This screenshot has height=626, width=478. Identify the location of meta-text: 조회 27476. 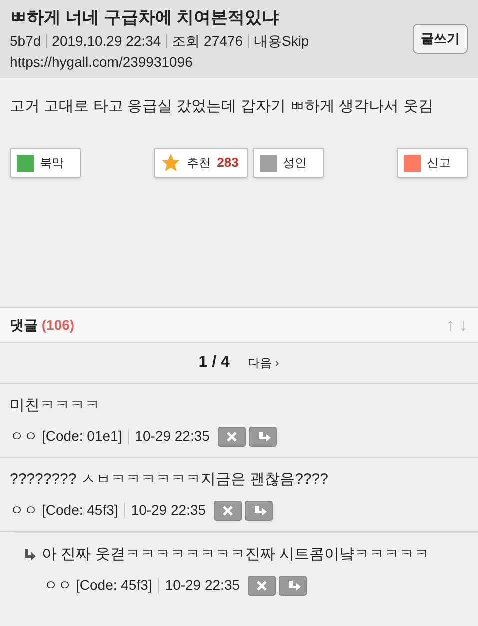
(207, 41).